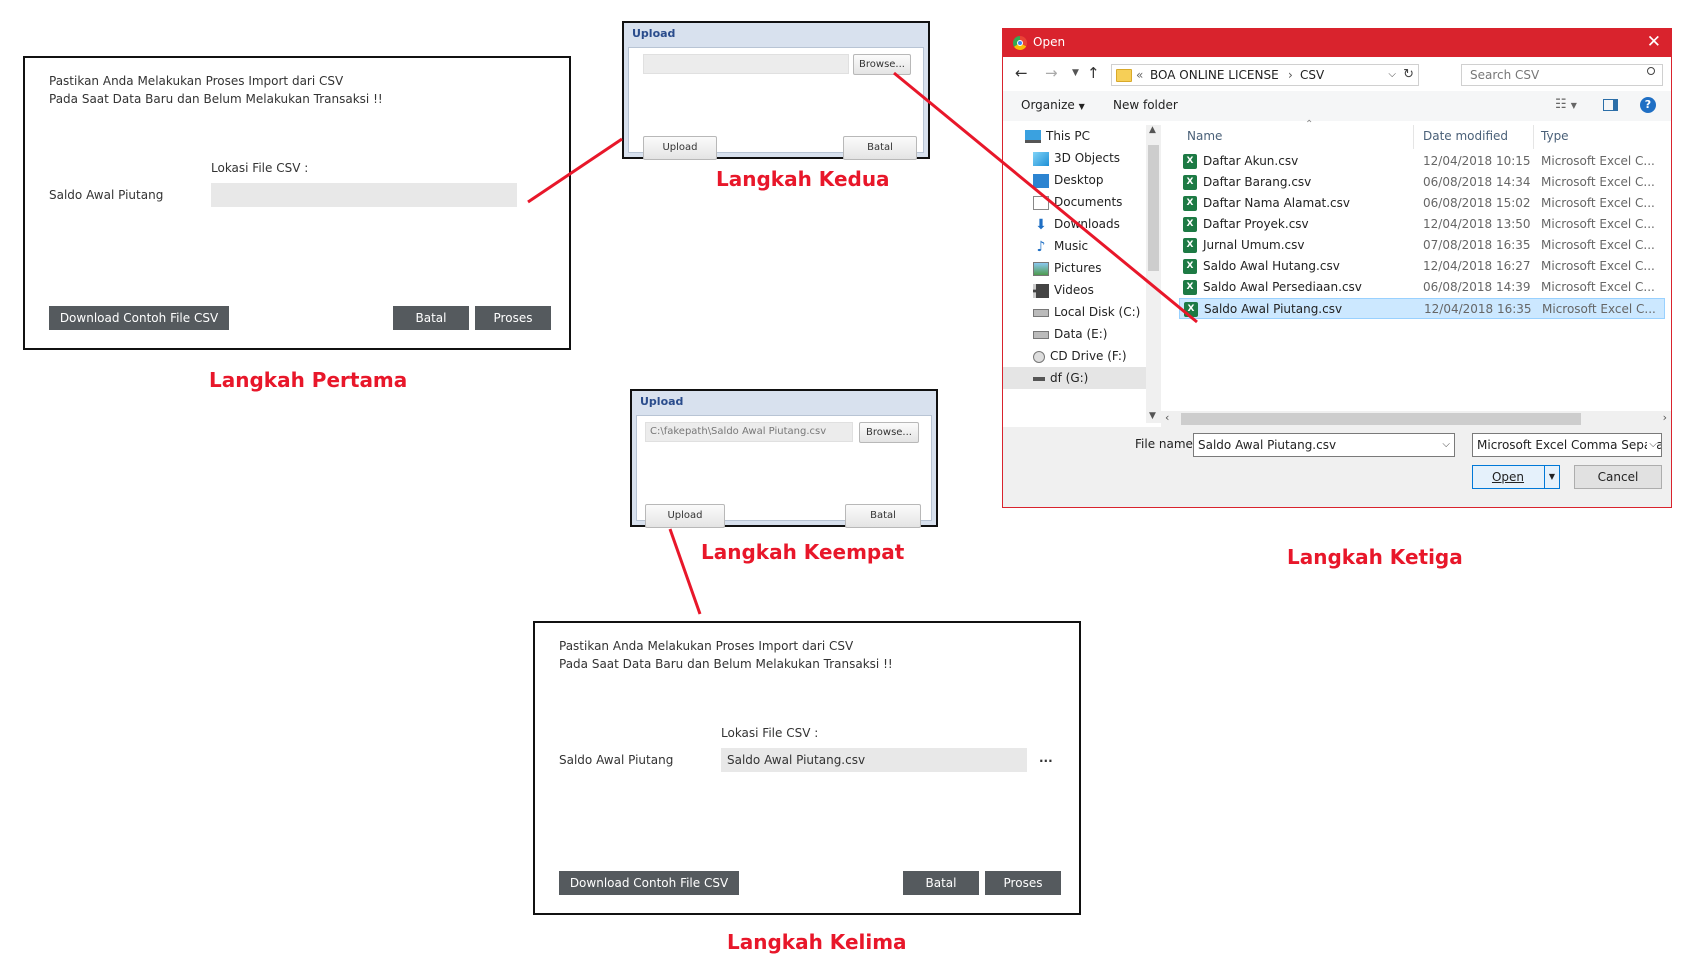  What do you see at coordinates (776, 103) in the screenshot?
I see `upload-dialog-body: Browse... Upload Batal` at bounding box center [776, 103].